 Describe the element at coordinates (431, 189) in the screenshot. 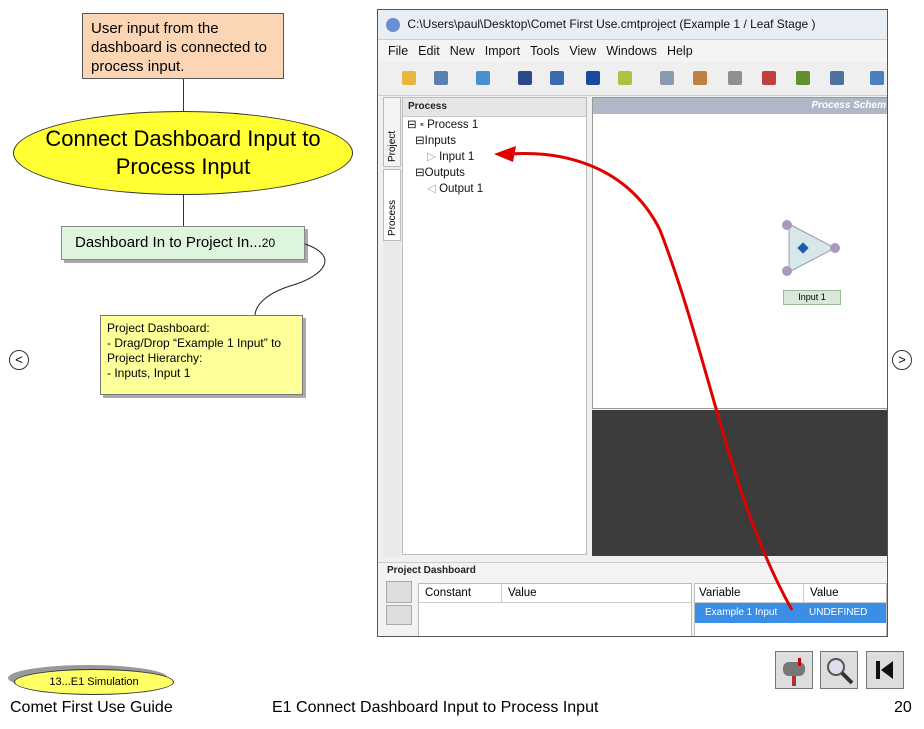

I see `output-icon: ◁` at that location.